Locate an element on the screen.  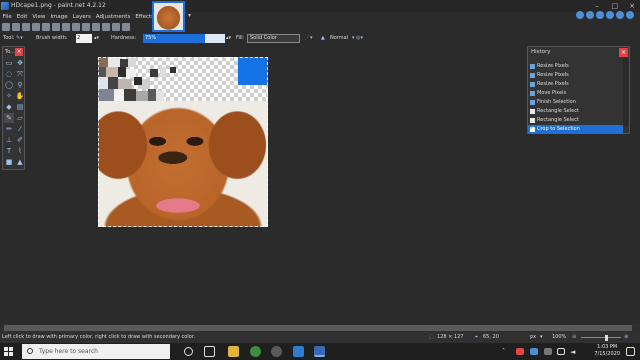
menu-view: View is located at coordinates (39, 17).